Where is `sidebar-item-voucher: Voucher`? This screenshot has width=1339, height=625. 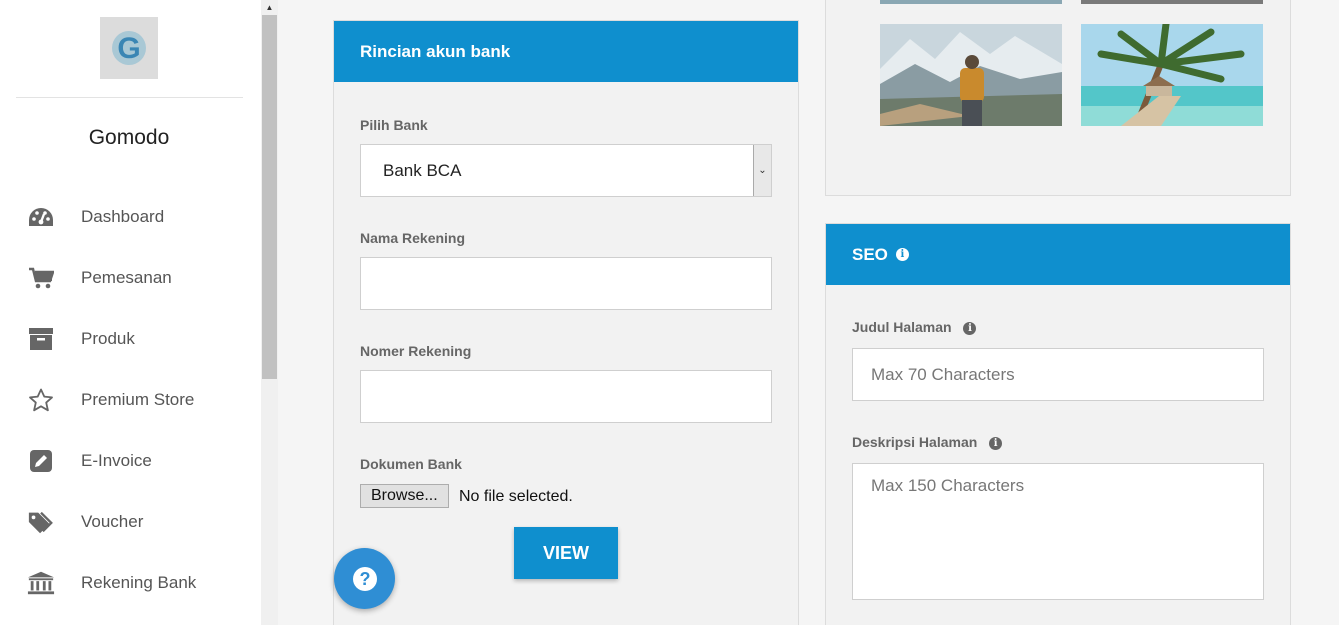
sidebar-item-voucher: Voucher is located at coordinates (129, 522).